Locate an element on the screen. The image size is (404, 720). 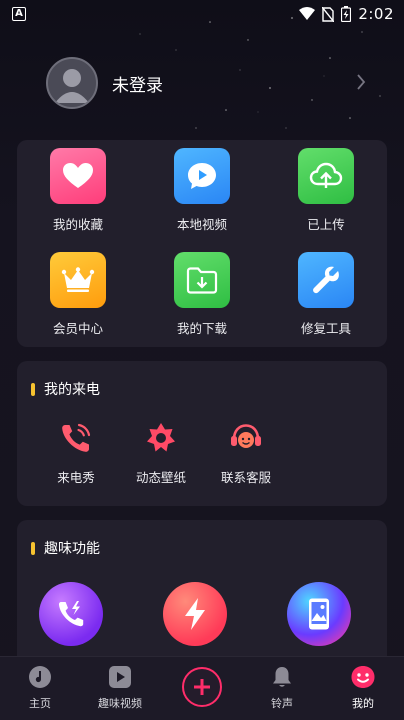
headset-icon is located at coordinates (246, 436).